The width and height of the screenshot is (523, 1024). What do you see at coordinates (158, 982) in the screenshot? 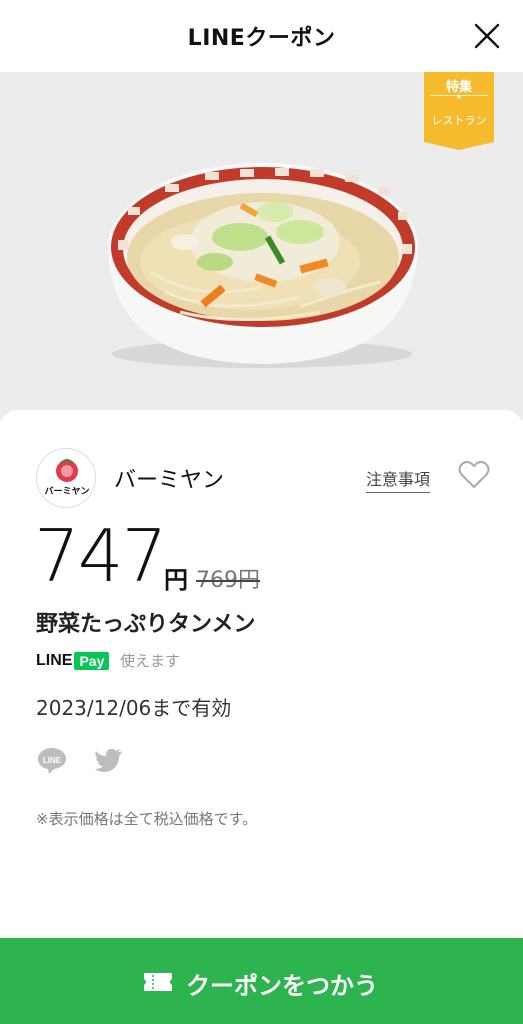
I see `ticket-icon` at bounding box center [158, 982].